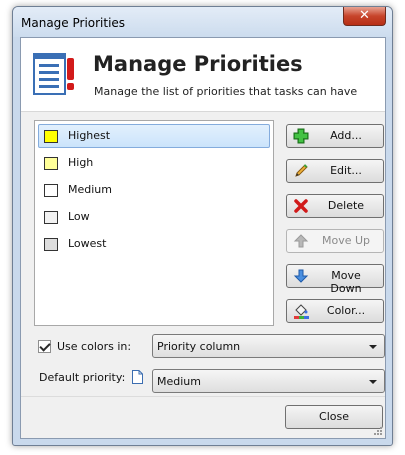 The width and height of the screenshot is (405, 455). Describe the element at coordinates (73, 23) in the screenshot. I see `window-title: Manage Priorities` at that location.